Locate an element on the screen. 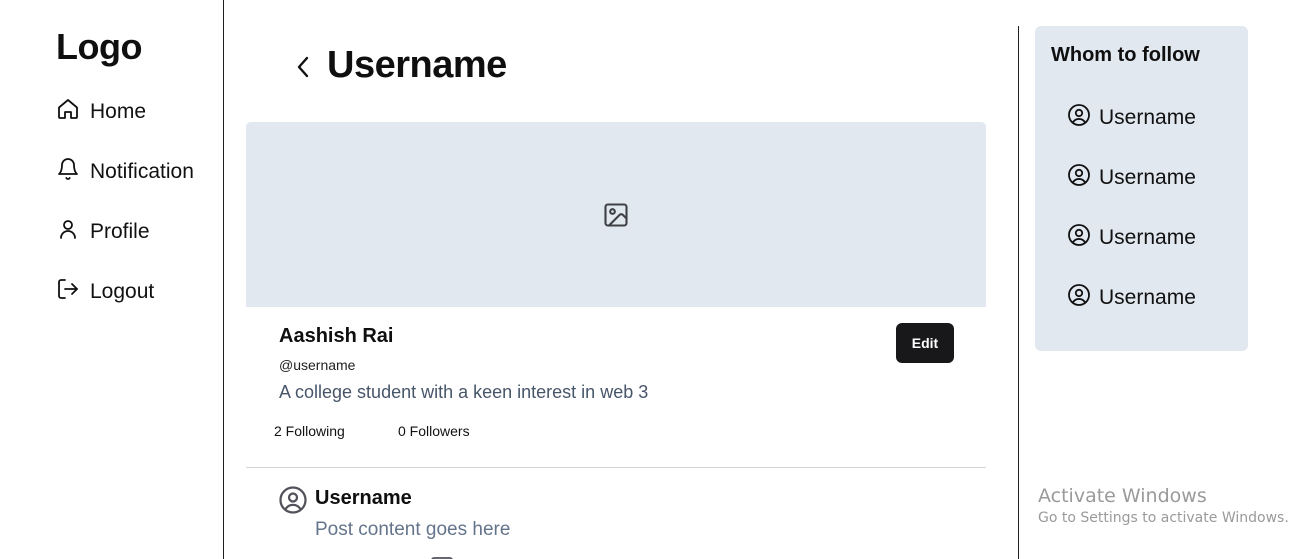  sidebar-item-label: Home is located at coordinates (118, 111).